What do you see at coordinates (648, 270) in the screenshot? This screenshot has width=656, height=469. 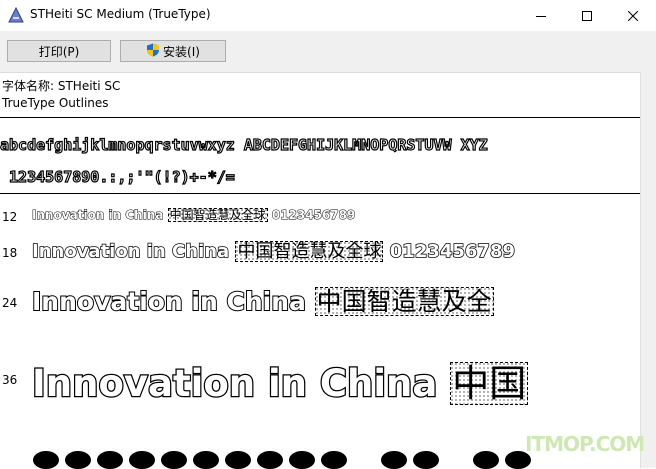 I see `vertical-scrollbar` at bounding box center [648, 270].